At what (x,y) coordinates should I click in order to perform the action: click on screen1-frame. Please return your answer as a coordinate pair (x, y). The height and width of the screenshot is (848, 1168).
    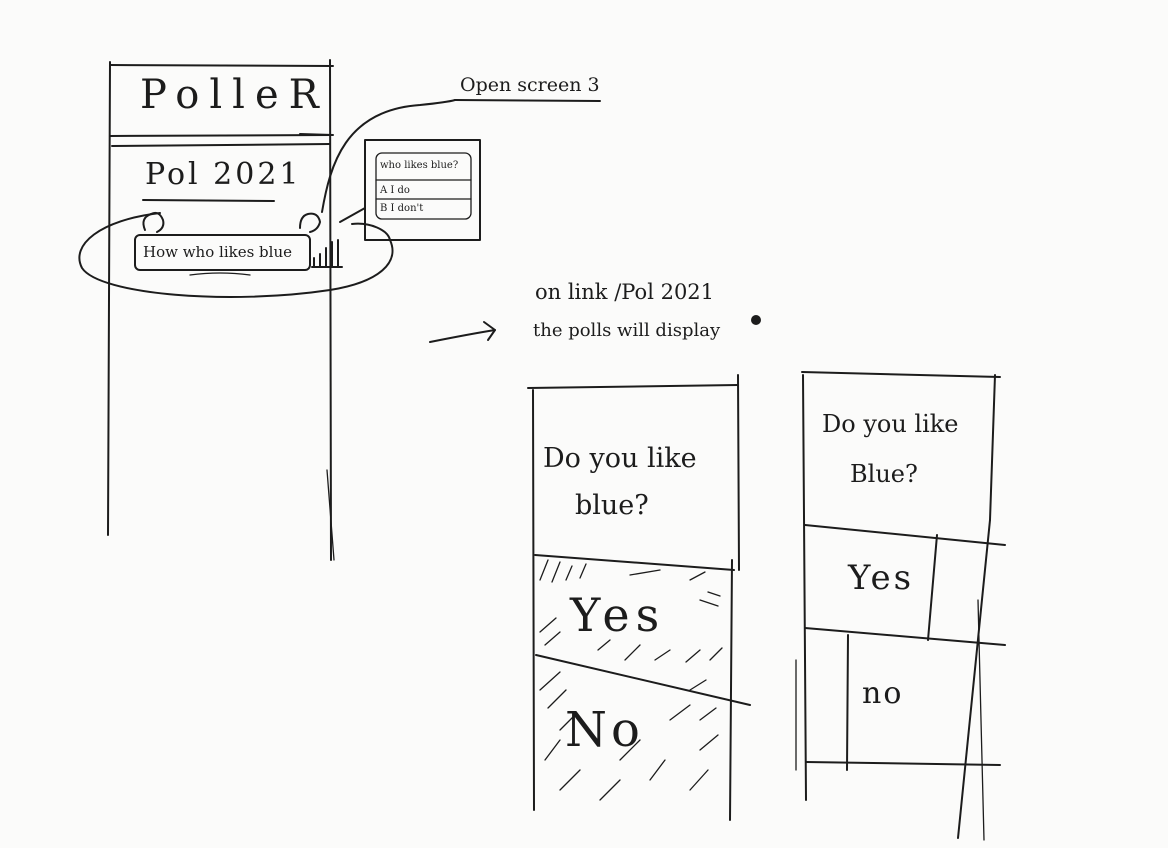
    Looking at the image, I should click on (221, 310).